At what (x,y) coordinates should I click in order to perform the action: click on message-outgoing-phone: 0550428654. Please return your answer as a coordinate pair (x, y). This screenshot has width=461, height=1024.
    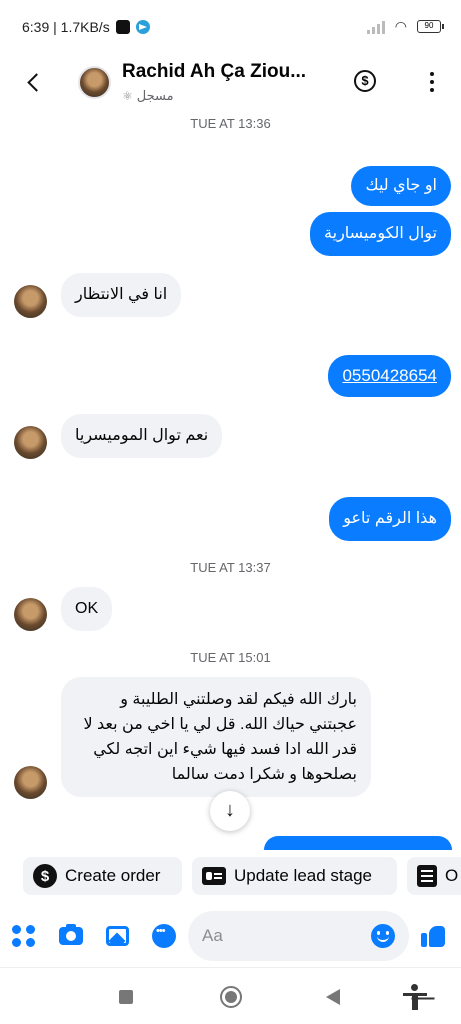
    Looking at the image, I should click on (389, 376).